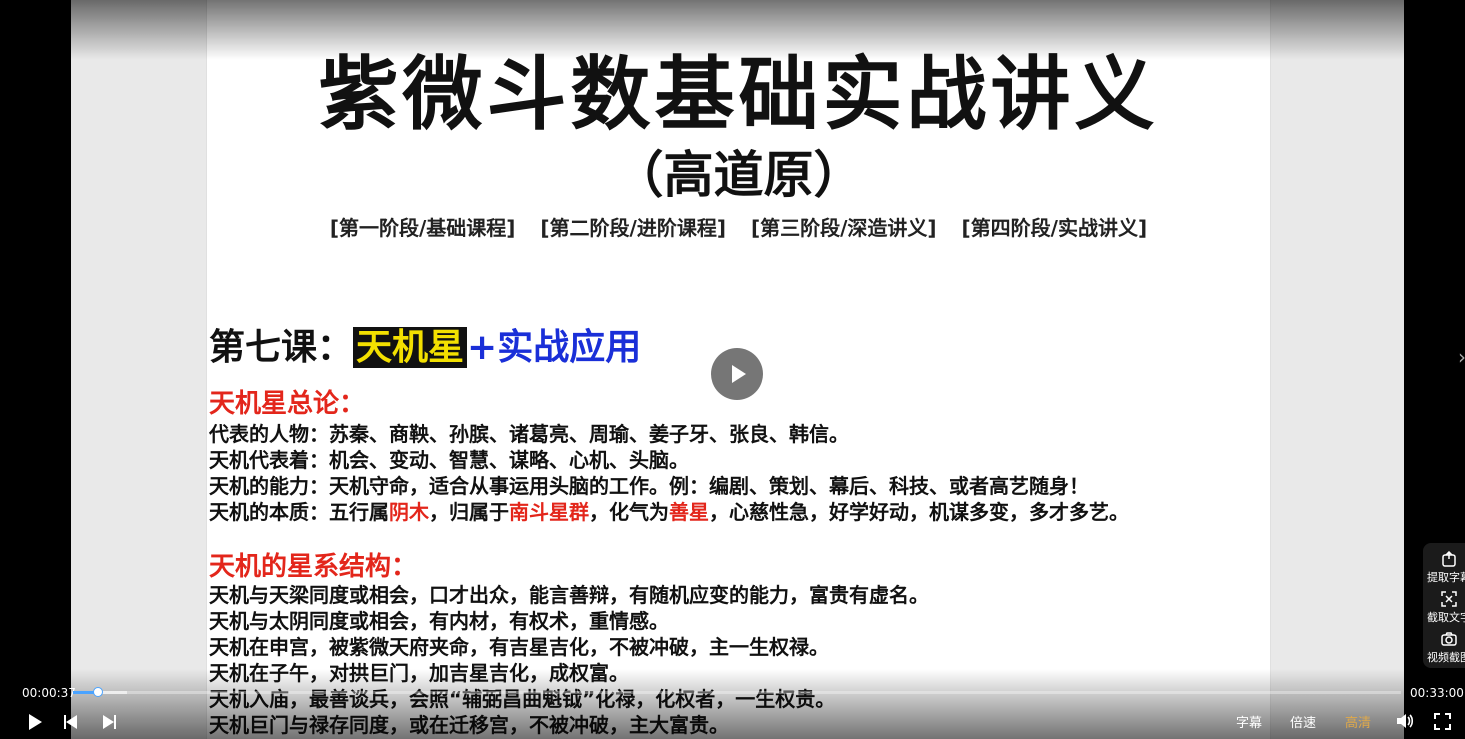  I want to click on speed-button: 倍速, so click(1303, 721).